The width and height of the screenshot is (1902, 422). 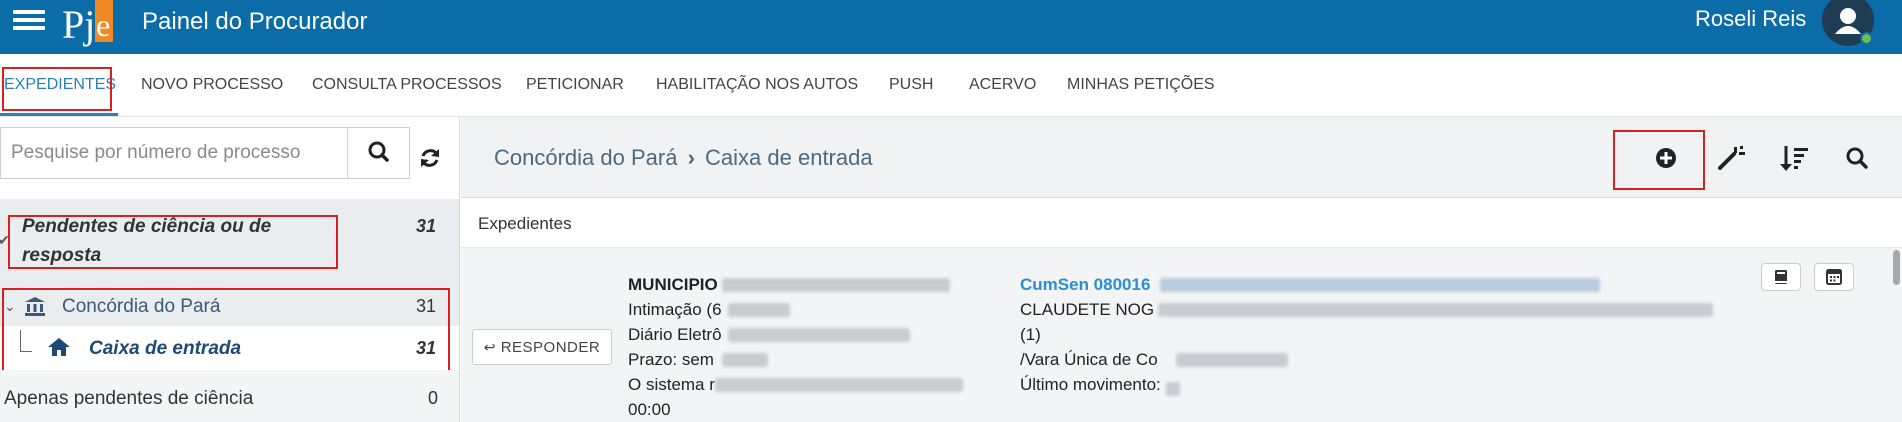 I want to click on highlight-box-items, so click(x=226, y=334).